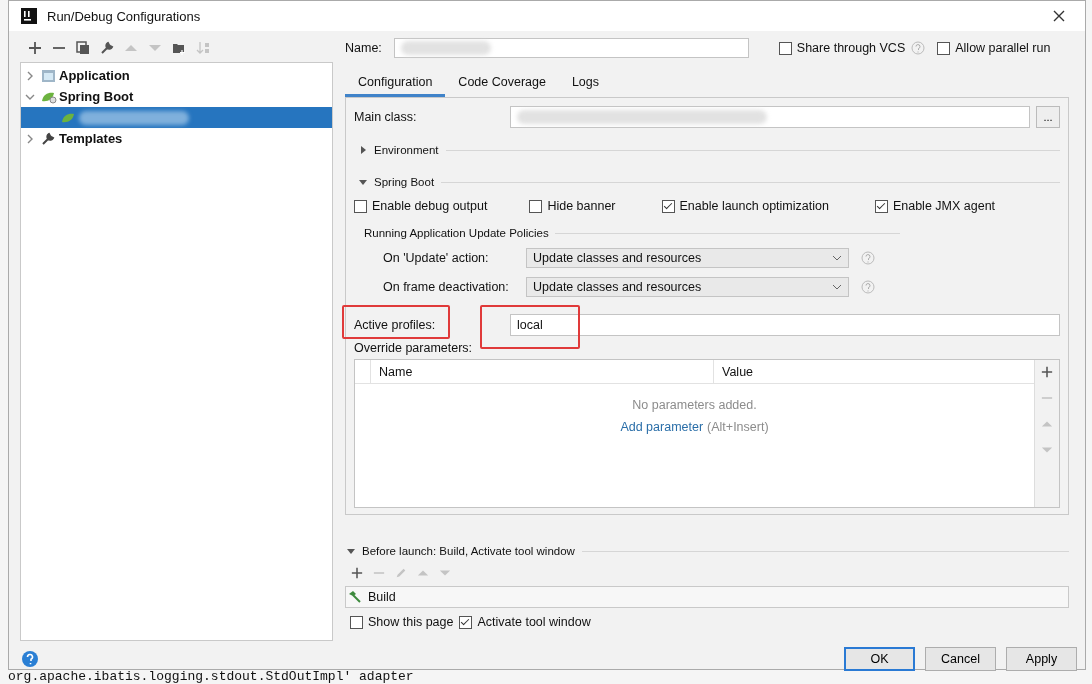  Describe the element at coordinates (402, 622) in the screenshot. I see `checkbox: Show this page` at that location.